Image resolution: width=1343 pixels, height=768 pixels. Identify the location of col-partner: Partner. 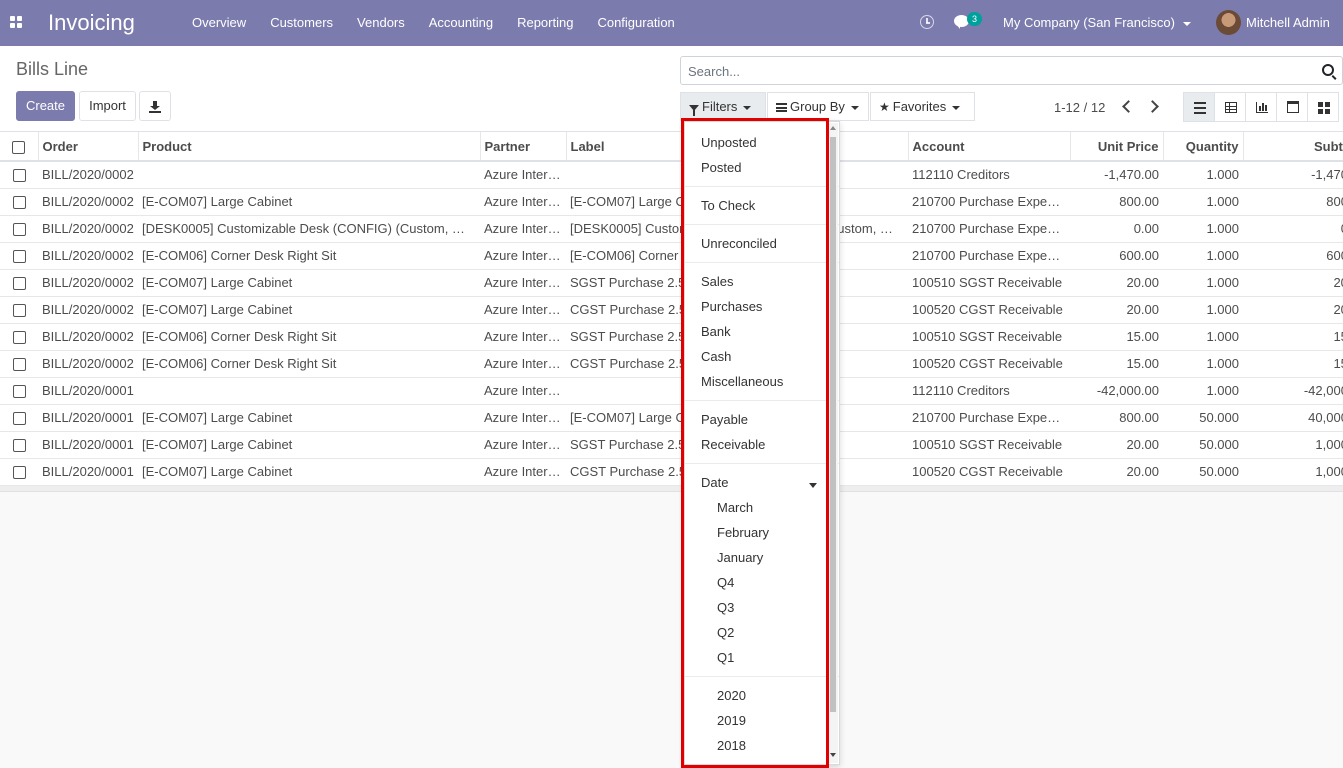
(522, 147).